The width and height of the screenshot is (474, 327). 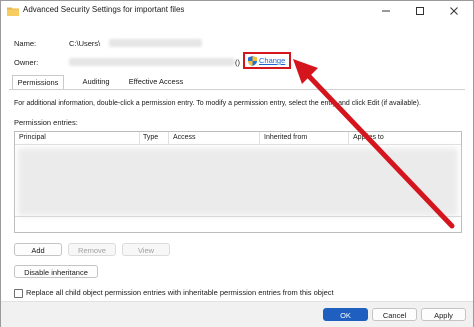 I want to click on cancel-button: Cancel, so click(x=394, y=314).